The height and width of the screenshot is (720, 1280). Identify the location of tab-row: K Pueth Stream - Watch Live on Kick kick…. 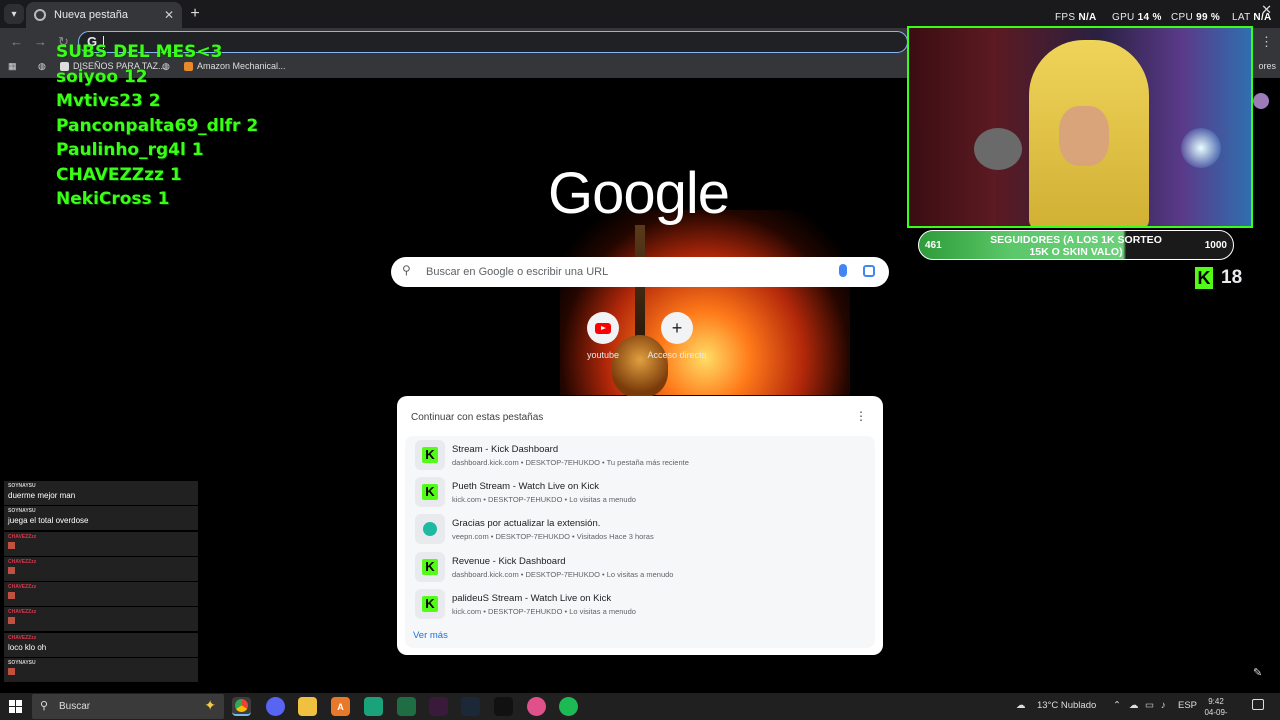
(640, 492).